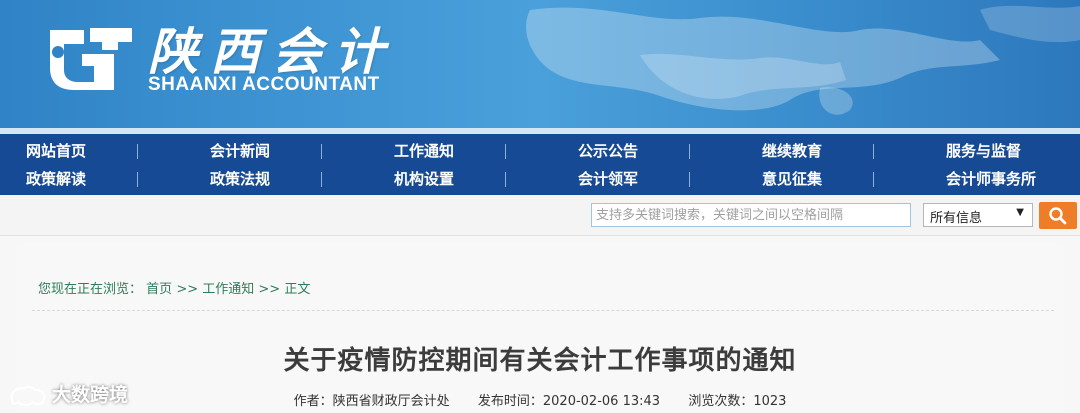  What do you see at coordinates (540, 361) in the screenshot?
I see `article-title: 关于疫情防控期间有关会计工作事项的通知` at bounding box center [540, 361].